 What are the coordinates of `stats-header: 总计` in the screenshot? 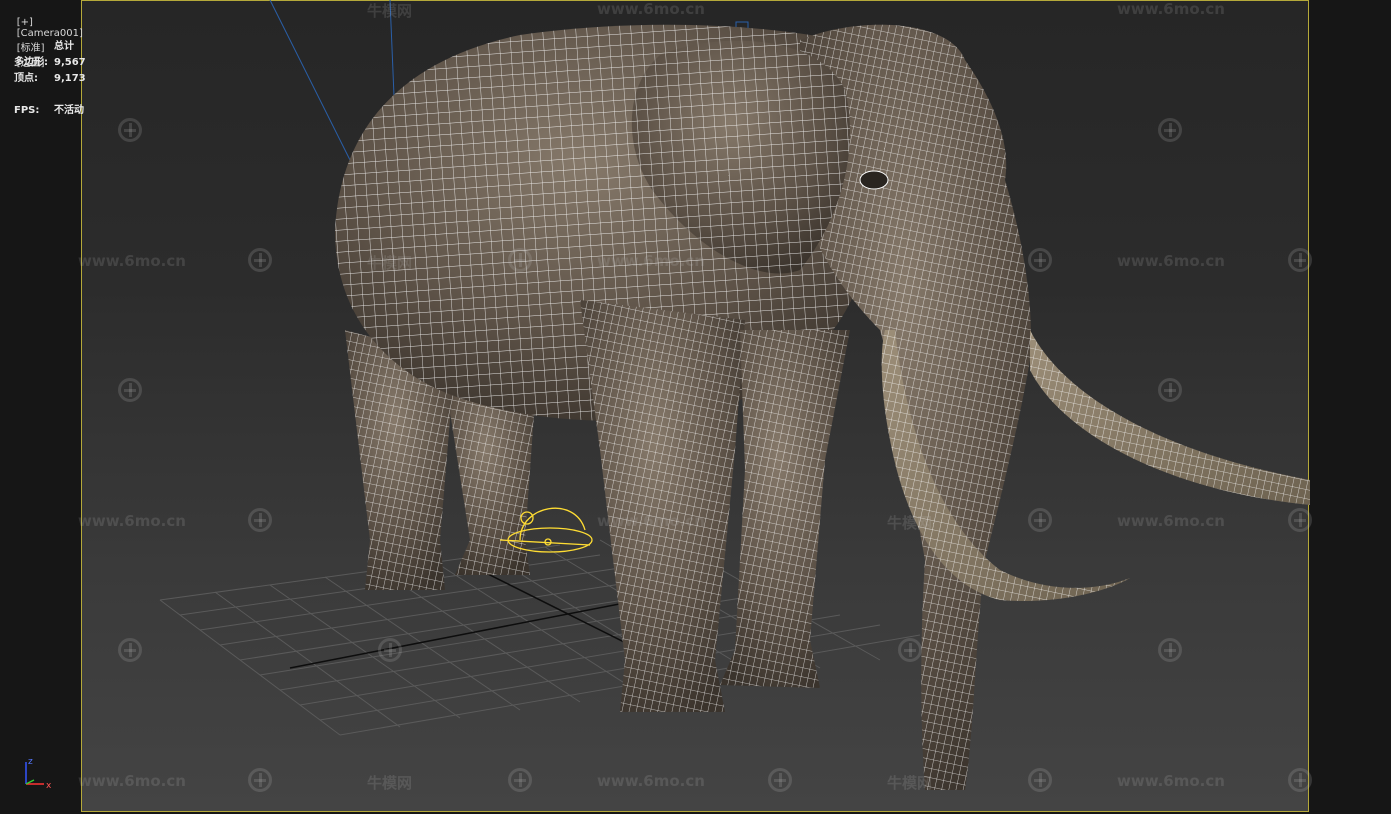 It's located at (64, 46).